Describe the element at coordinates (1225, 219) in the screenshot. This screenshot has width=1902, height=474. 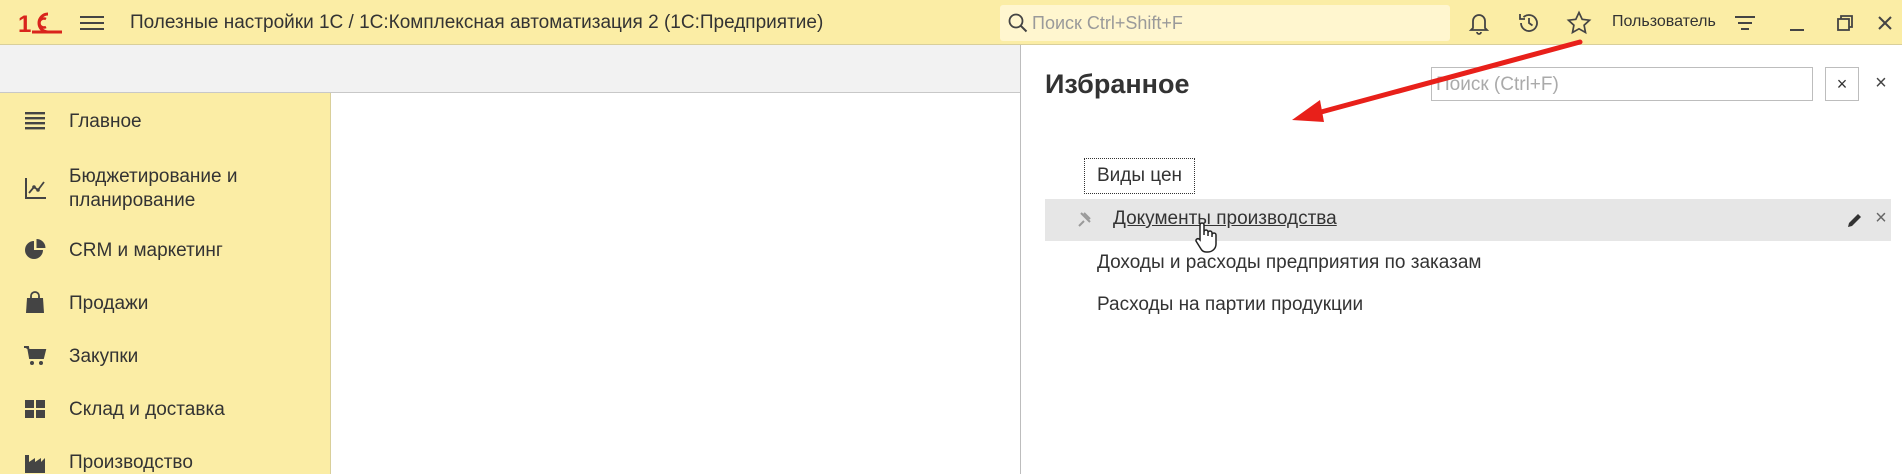
I see `favorite-item-link: Документы производства` at that location.